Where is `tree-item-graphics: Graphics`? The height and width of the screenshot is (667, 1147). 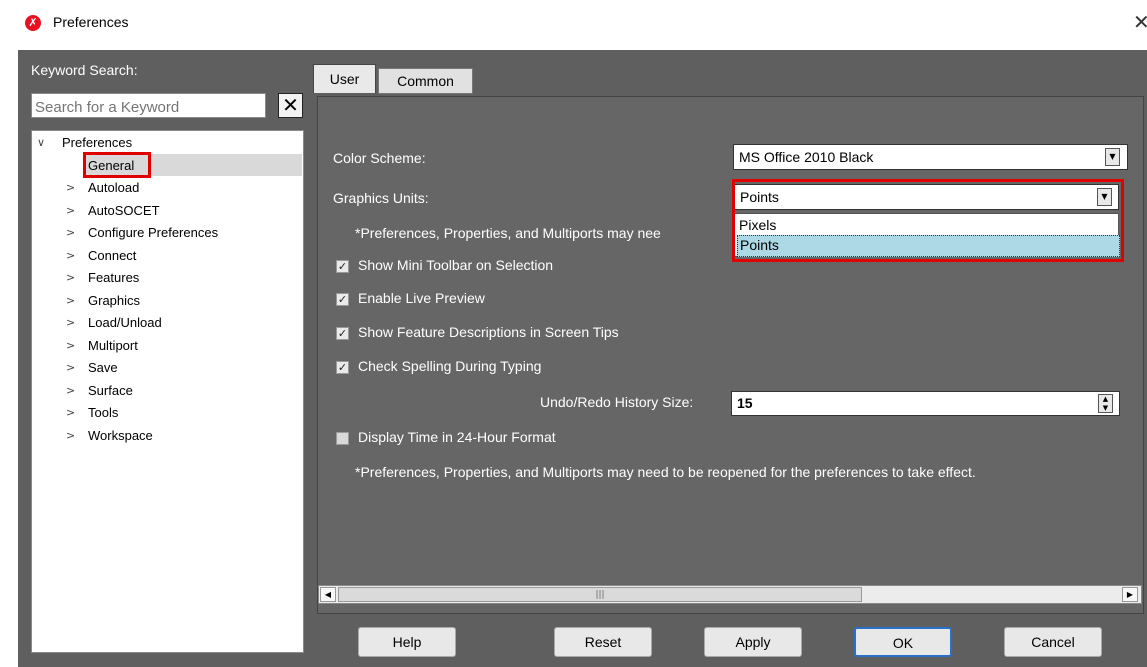 tree-item-graphics: Graphics is located at coordinates (114, 301).